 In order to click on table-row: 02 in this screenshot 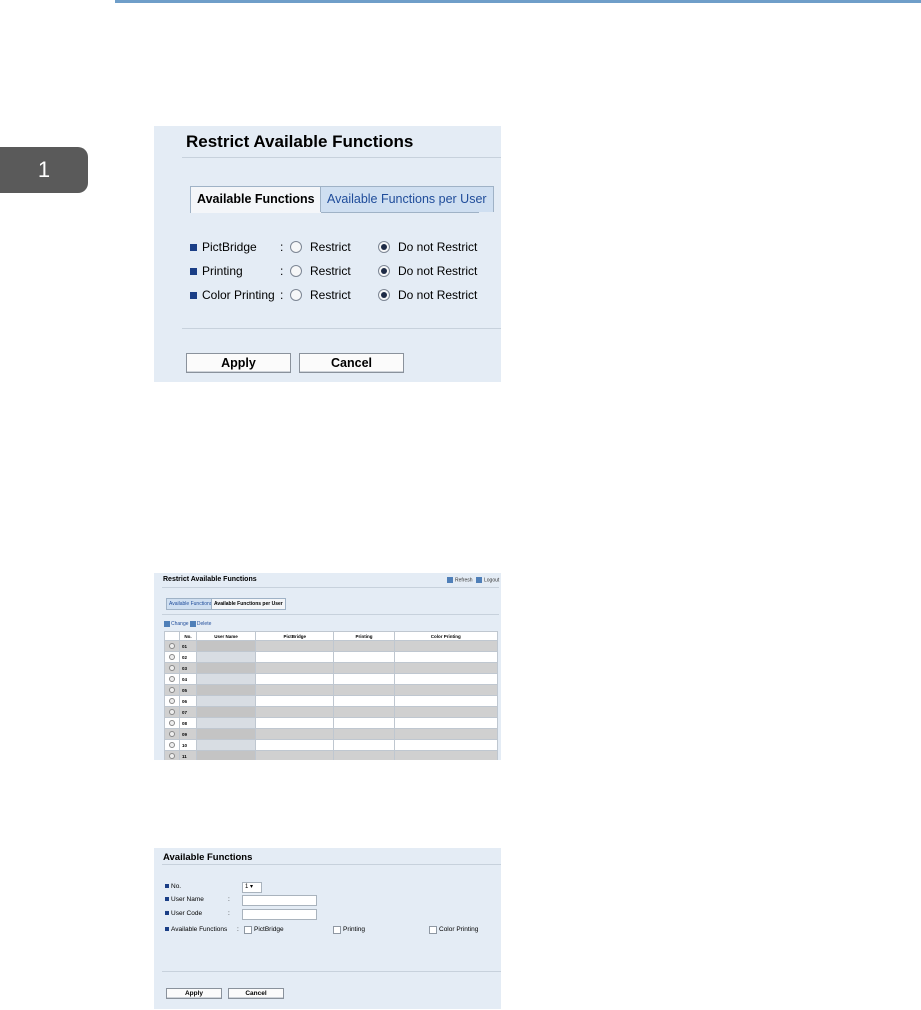, I will do `click(331, 657)`.